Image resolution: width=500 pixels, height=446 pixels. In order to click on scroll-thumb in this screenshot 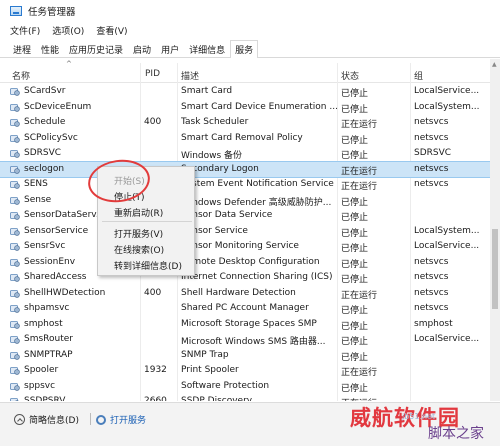, I will do `click(495, 269)`.